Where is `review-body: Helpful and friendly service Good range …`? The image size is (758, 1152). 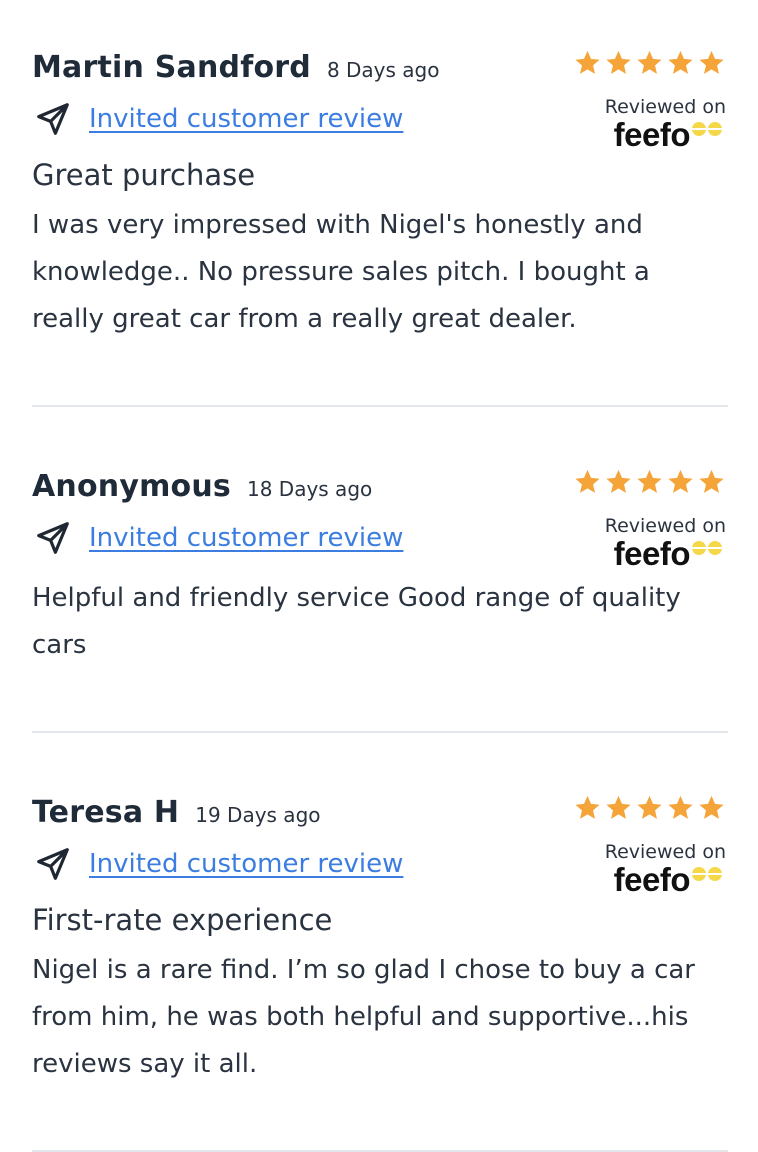
review-body: Helpful and friendly service Good range … is located at coordinates (356, 621).